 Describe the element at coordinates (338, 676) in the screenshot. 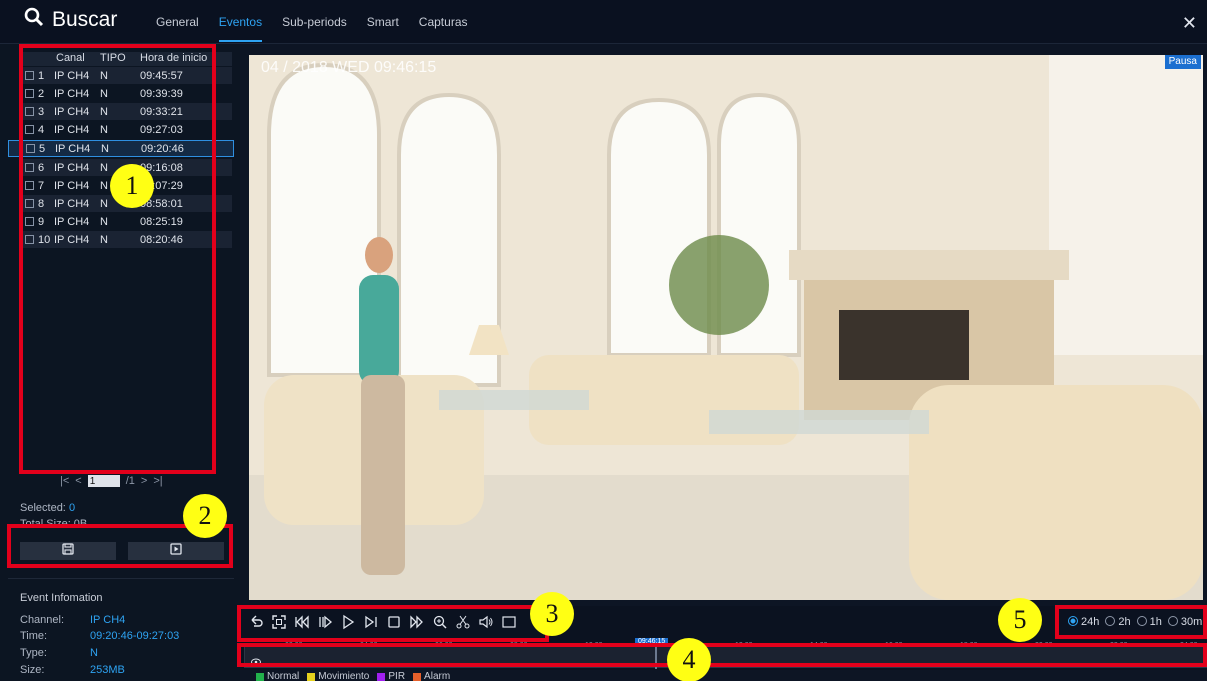

I see `legend-movimiento: Movimiento` at that location.